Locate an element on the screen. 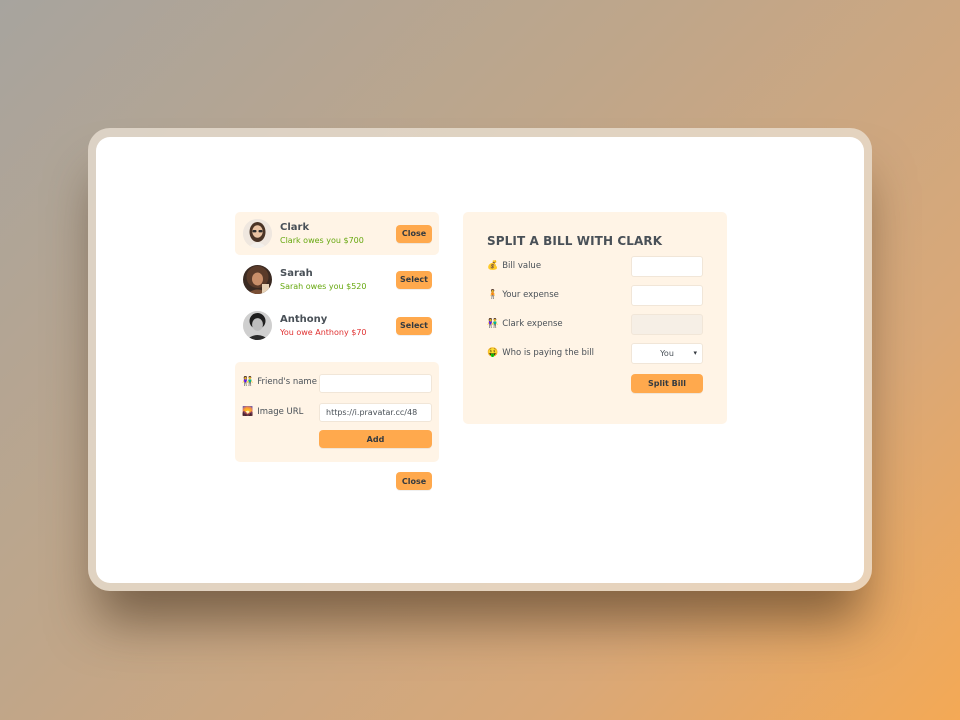  friend-name-input is located at coordinates (375, 383).